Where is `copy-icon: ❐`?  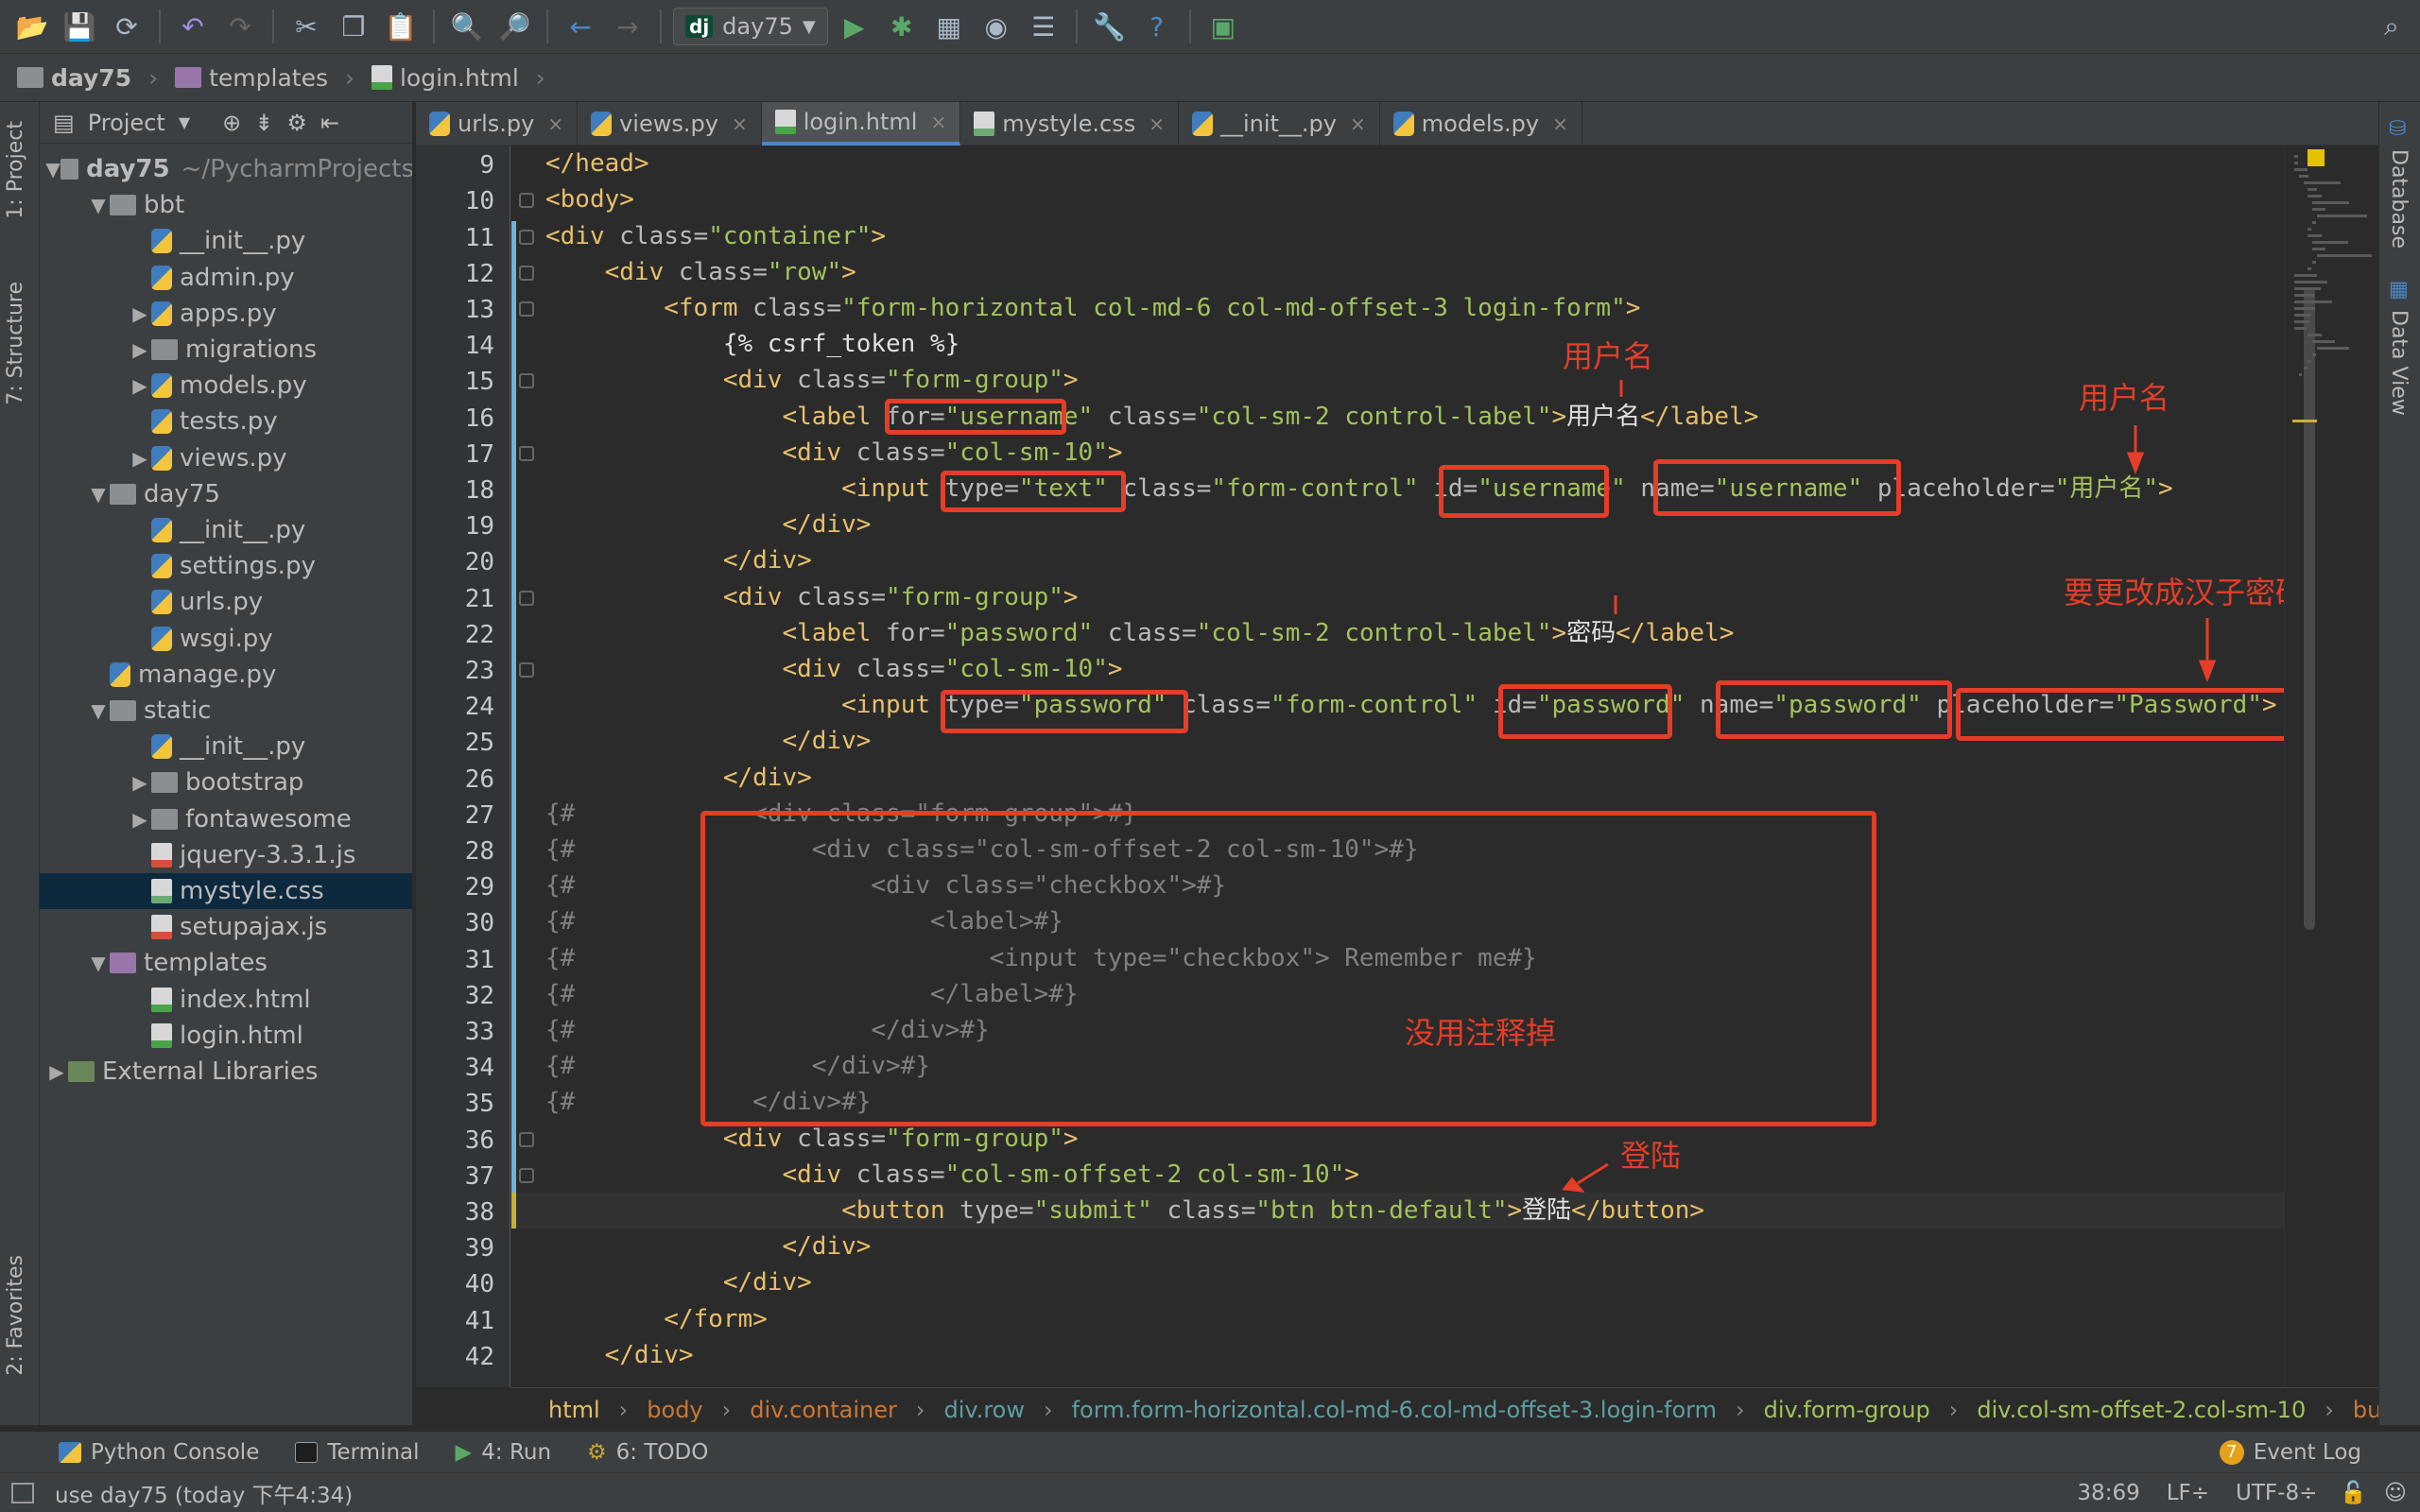
copy-icon: ❐ is located at coordinates (353, 26).